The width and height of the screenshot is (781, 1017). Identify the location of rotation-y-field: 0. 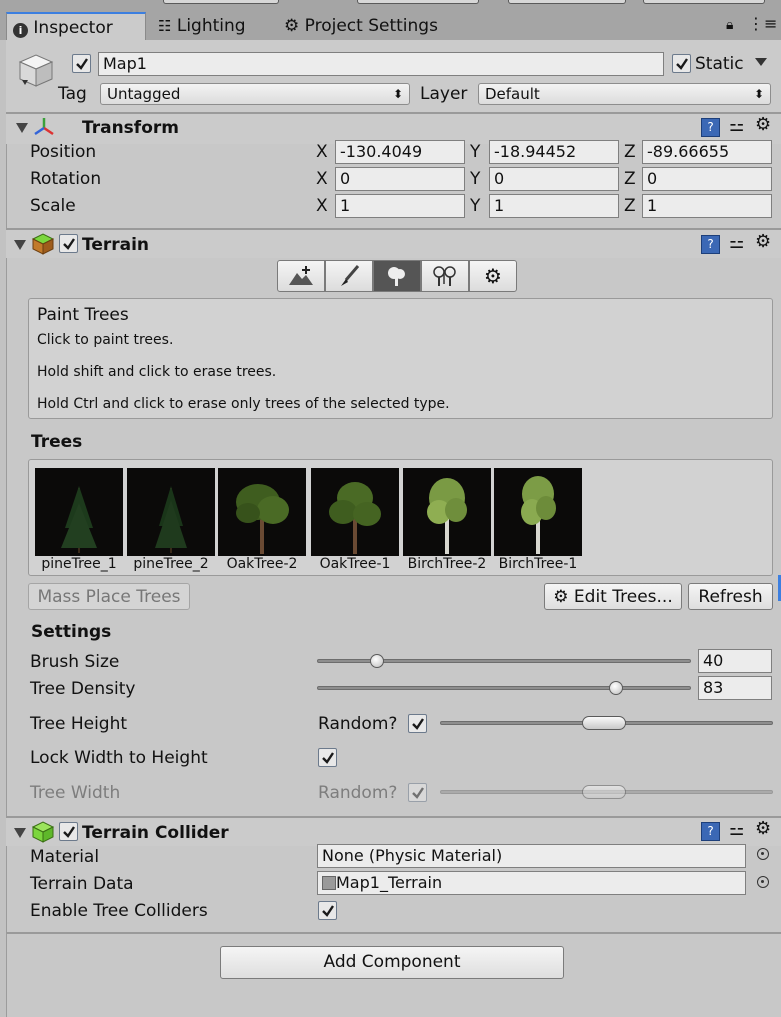
(554, 179).